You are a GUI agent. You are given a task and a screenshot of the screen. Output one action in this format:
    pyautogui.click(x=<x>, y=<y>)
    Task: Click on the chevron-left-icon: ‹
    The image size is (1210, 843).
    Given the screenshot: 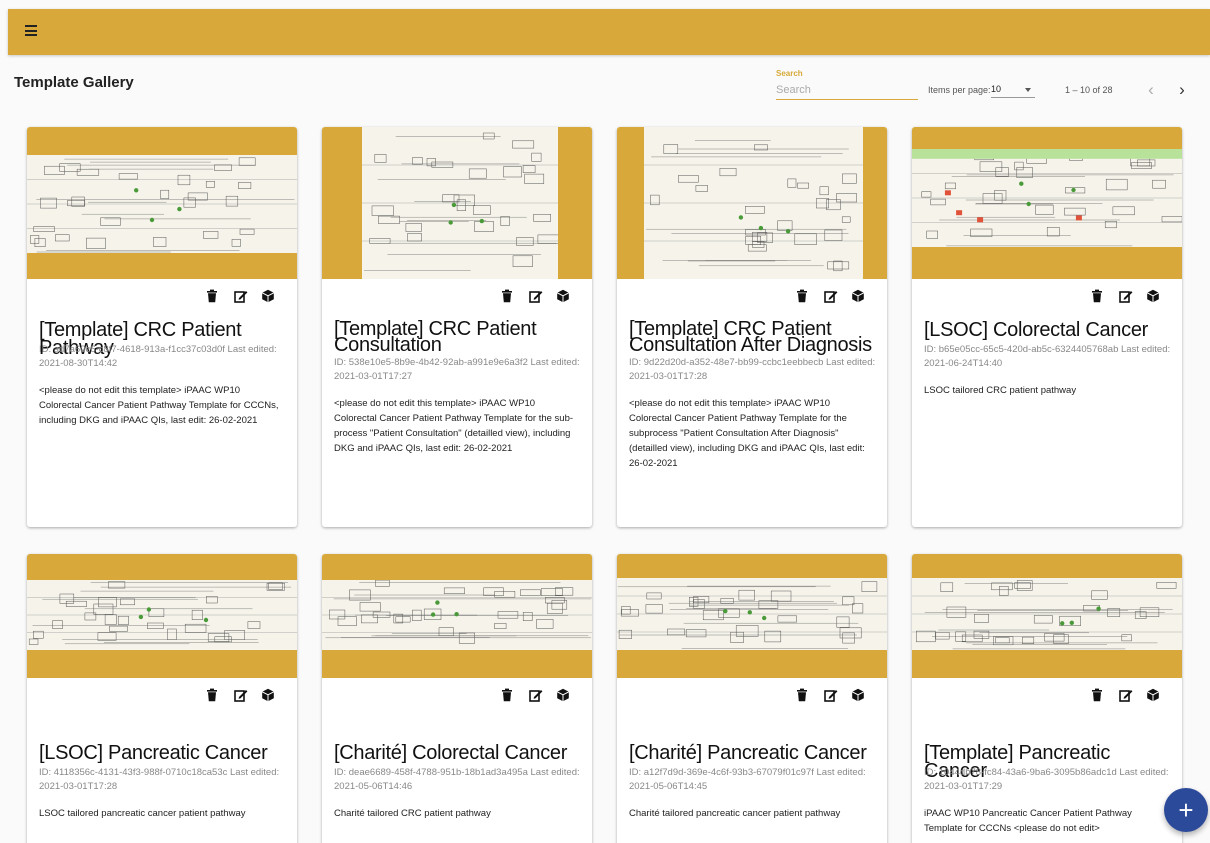 What is the action you would take?
    pyautogui.click(x=1151, y=90)
    